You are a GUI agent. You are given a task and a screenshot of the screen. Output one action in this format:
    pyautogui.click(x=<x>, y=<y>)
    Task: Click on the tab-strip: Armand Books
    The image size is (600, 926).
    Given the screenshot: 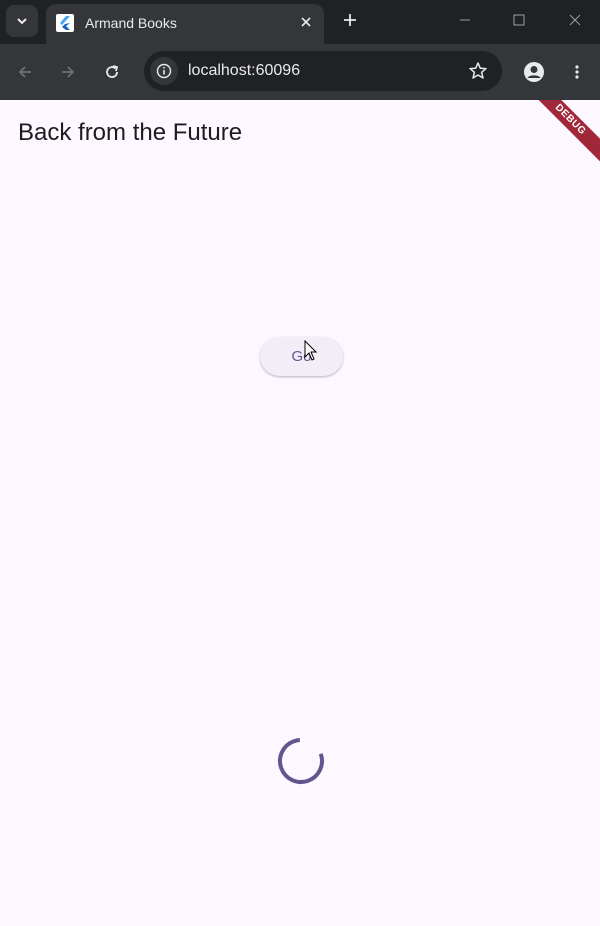 What is the action you would take?
    pyautogui.click(x=300, y=22)
    